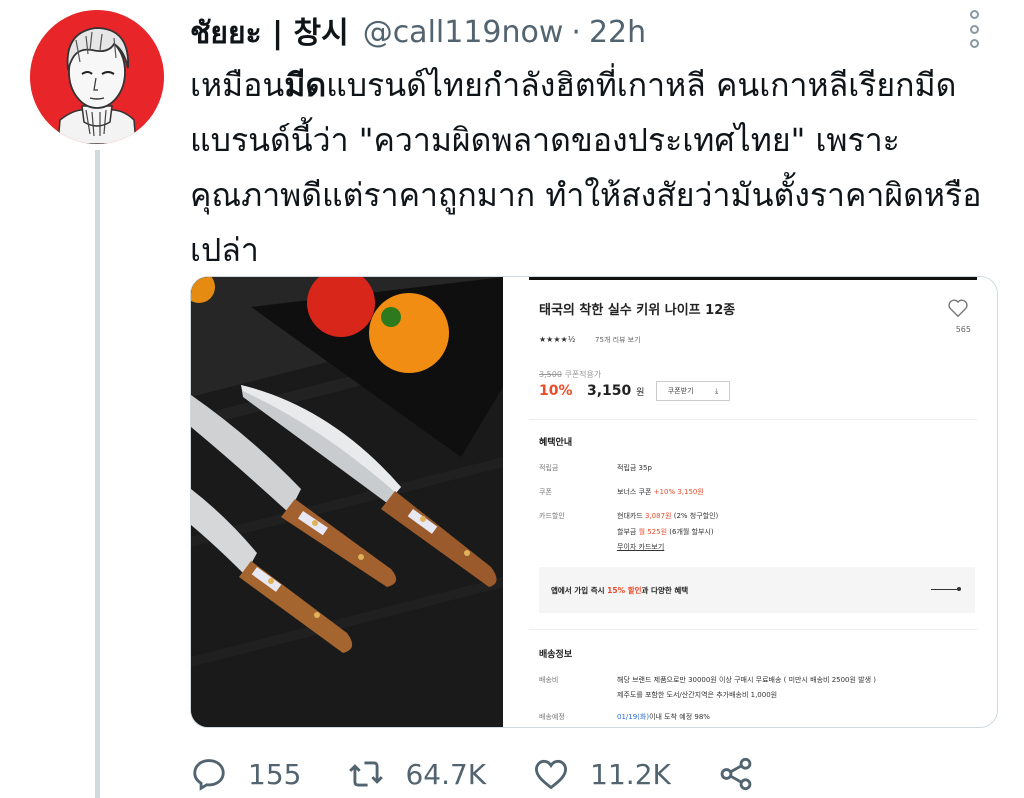 This screenshot has width=1024, height=798. I want to click on thread-line, so click(97, 474).